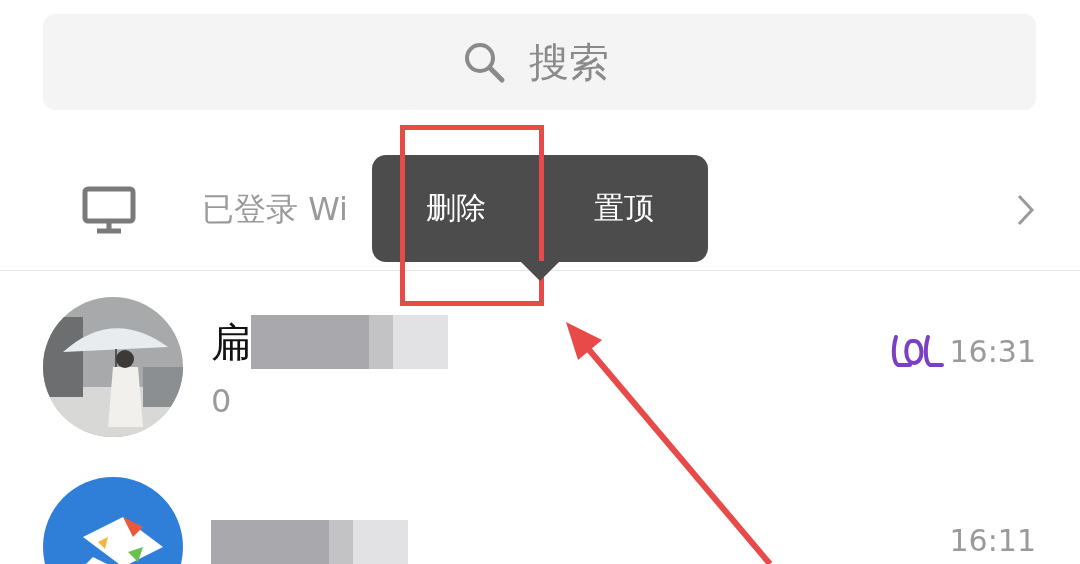 This screenshot has height=564, width=1080. I want to click on chat-time: 16:31, so click(992, 351).